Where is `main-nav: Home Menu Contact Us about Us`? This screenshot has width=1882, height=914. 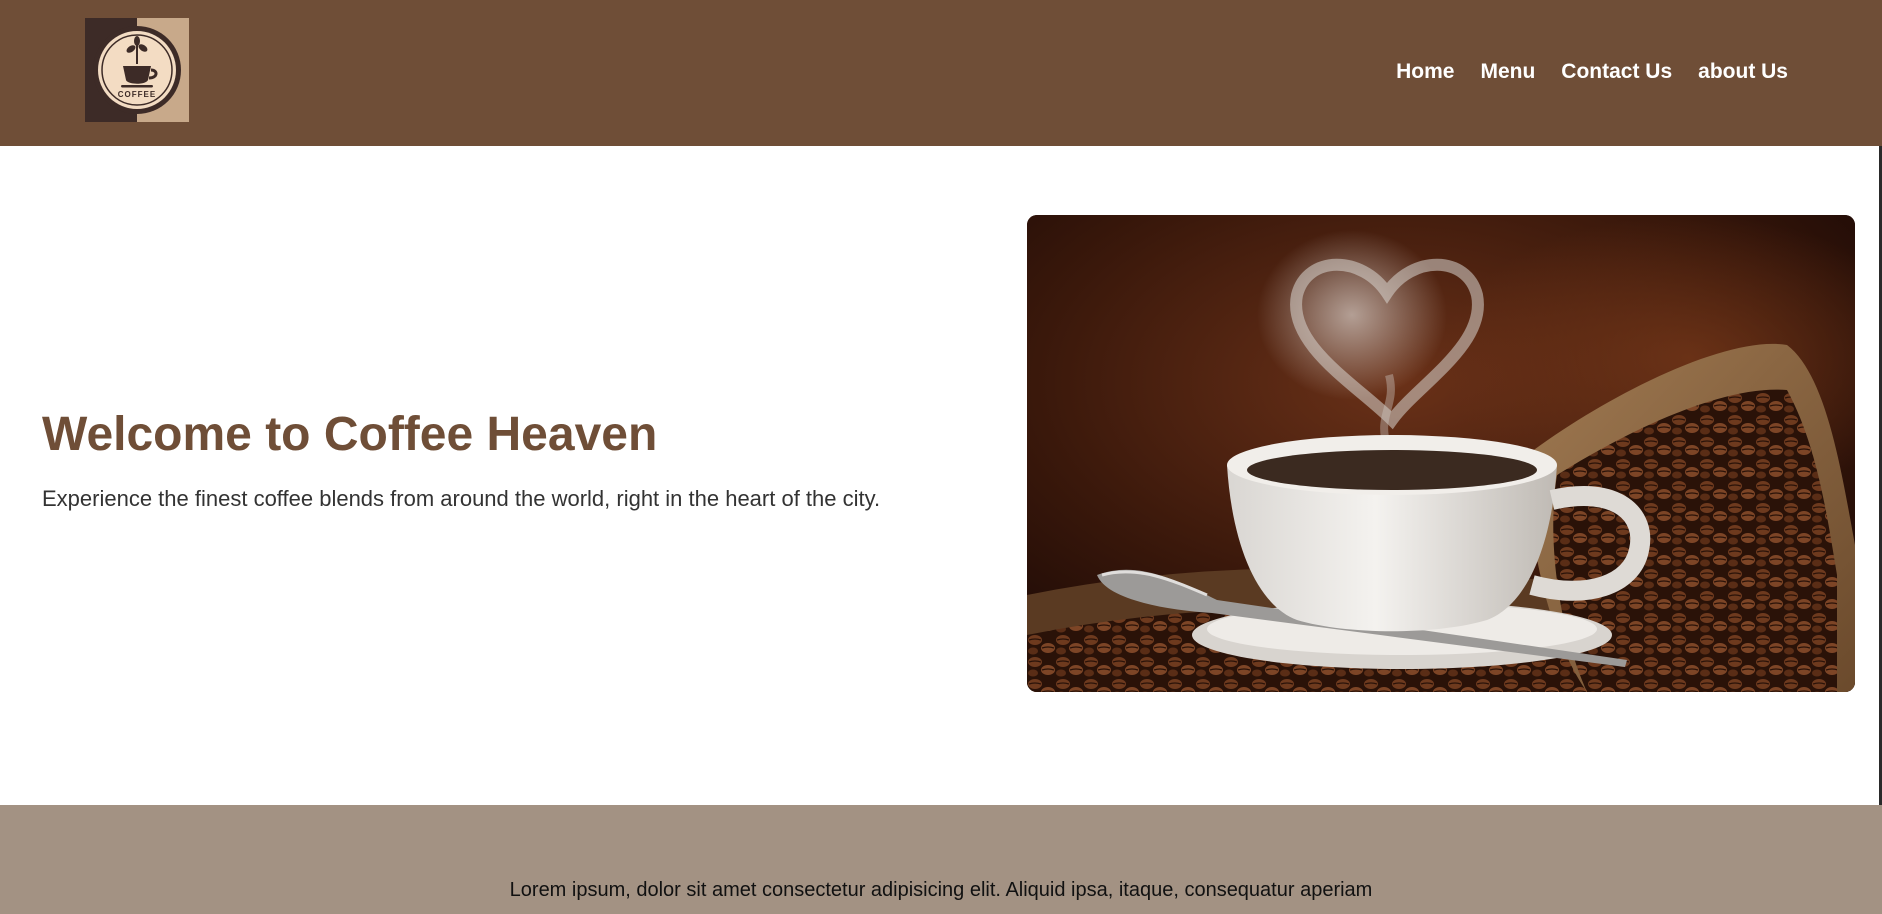
main-nav: Home Menu Contact Us about Us is located at coordinates (1592, 72).